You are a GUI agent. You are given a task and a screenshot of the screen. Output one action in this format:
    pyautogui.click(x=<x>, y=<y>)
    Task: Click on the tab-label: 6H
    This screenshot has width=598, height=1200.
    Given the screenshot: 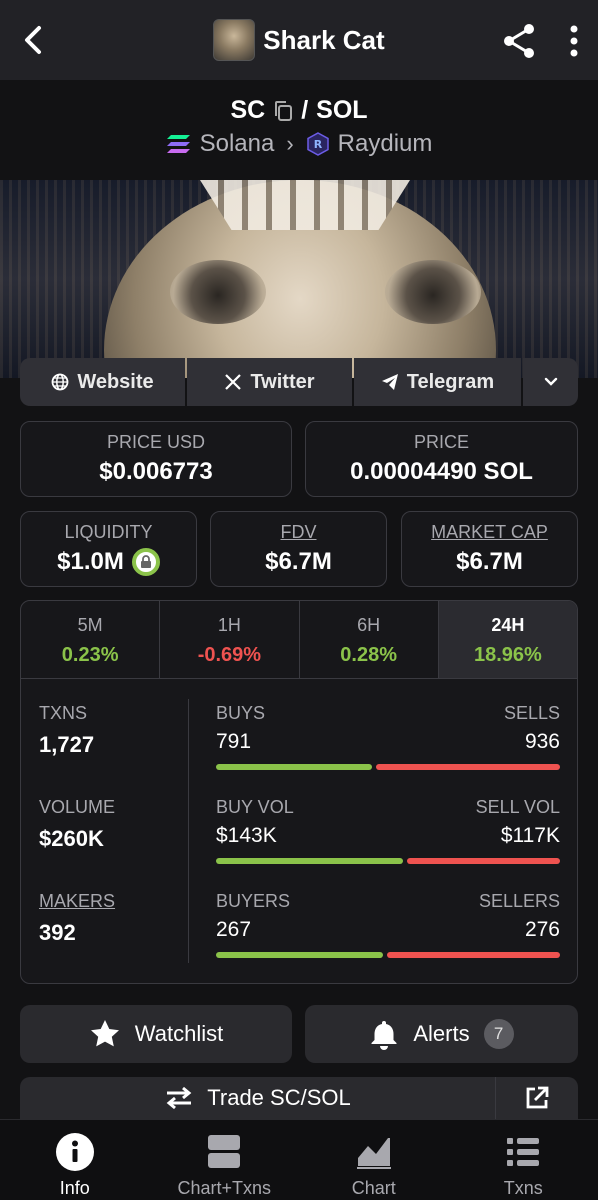 What is the action you would take?
    pyautogui.click(x=369, y=625)
    